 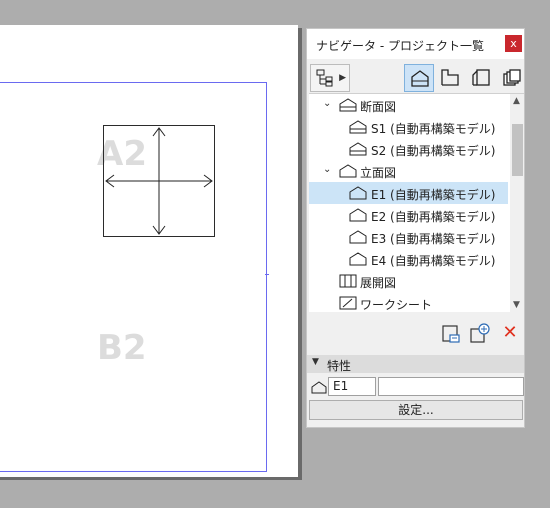 I want to click on delete-button: ✕, so click(x=510, y=334).